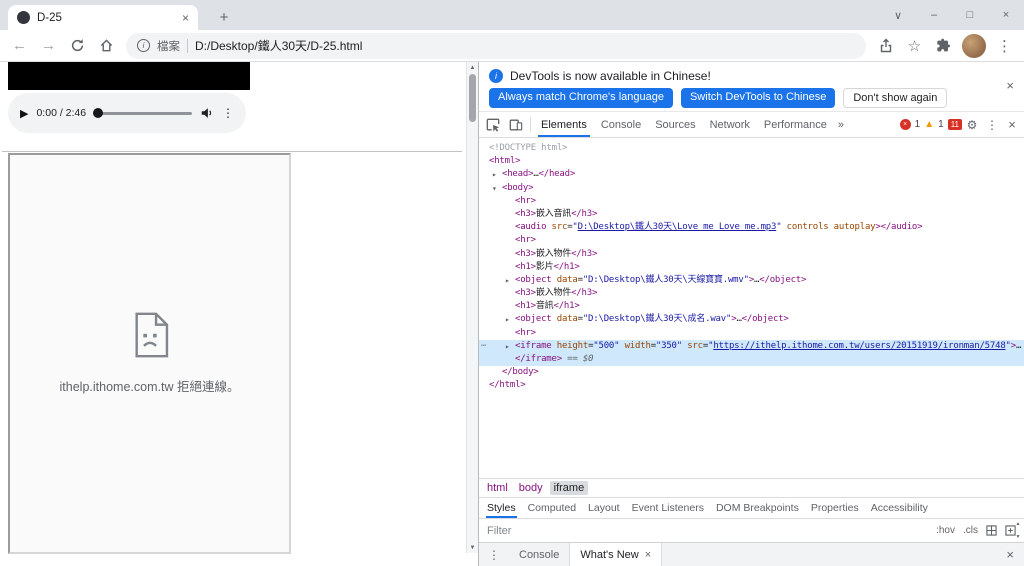  What do you see at coordinates (472, 307) in the screenshot?
I see `page-scrollbar: ▲ ▼` at bounding box center [472, 307].